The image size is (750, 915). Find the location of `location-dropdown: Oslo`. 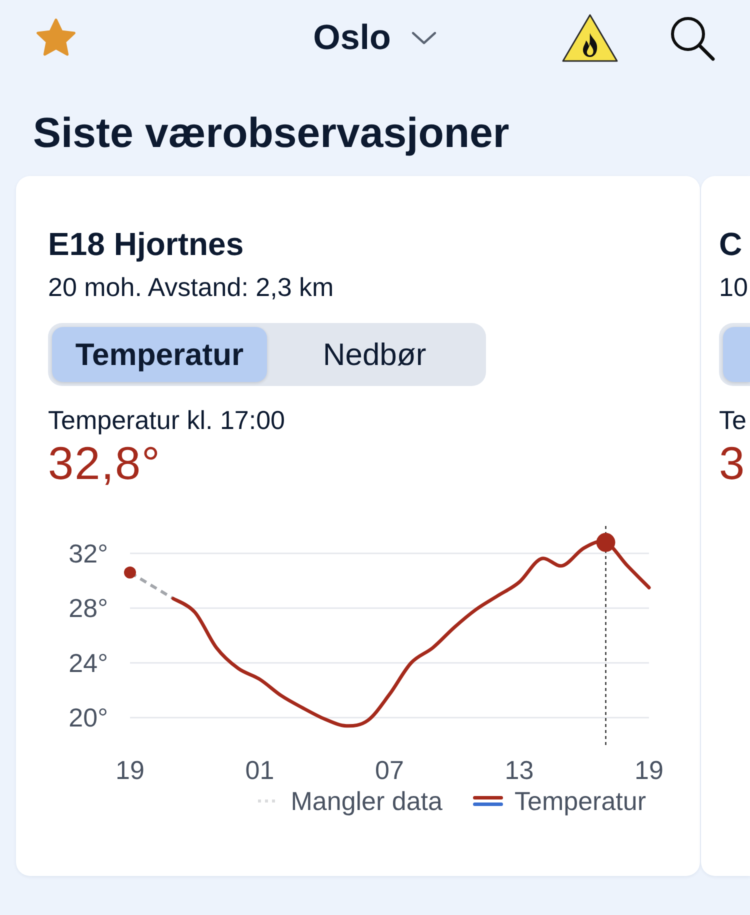

location-dropdown: Oslo is located at coordinates (375, 37).